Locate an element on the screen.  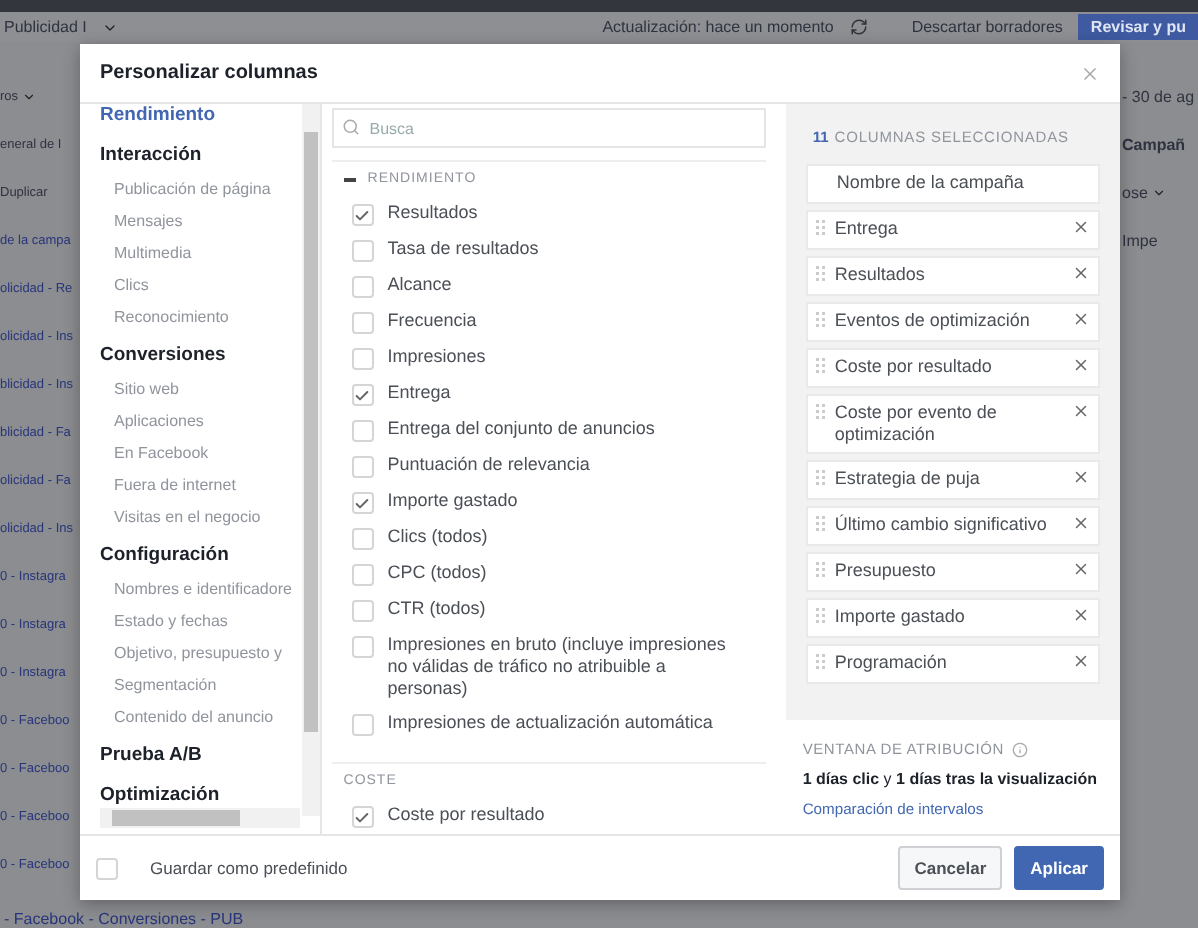
info-icon is located at coordinates (1019, 749).